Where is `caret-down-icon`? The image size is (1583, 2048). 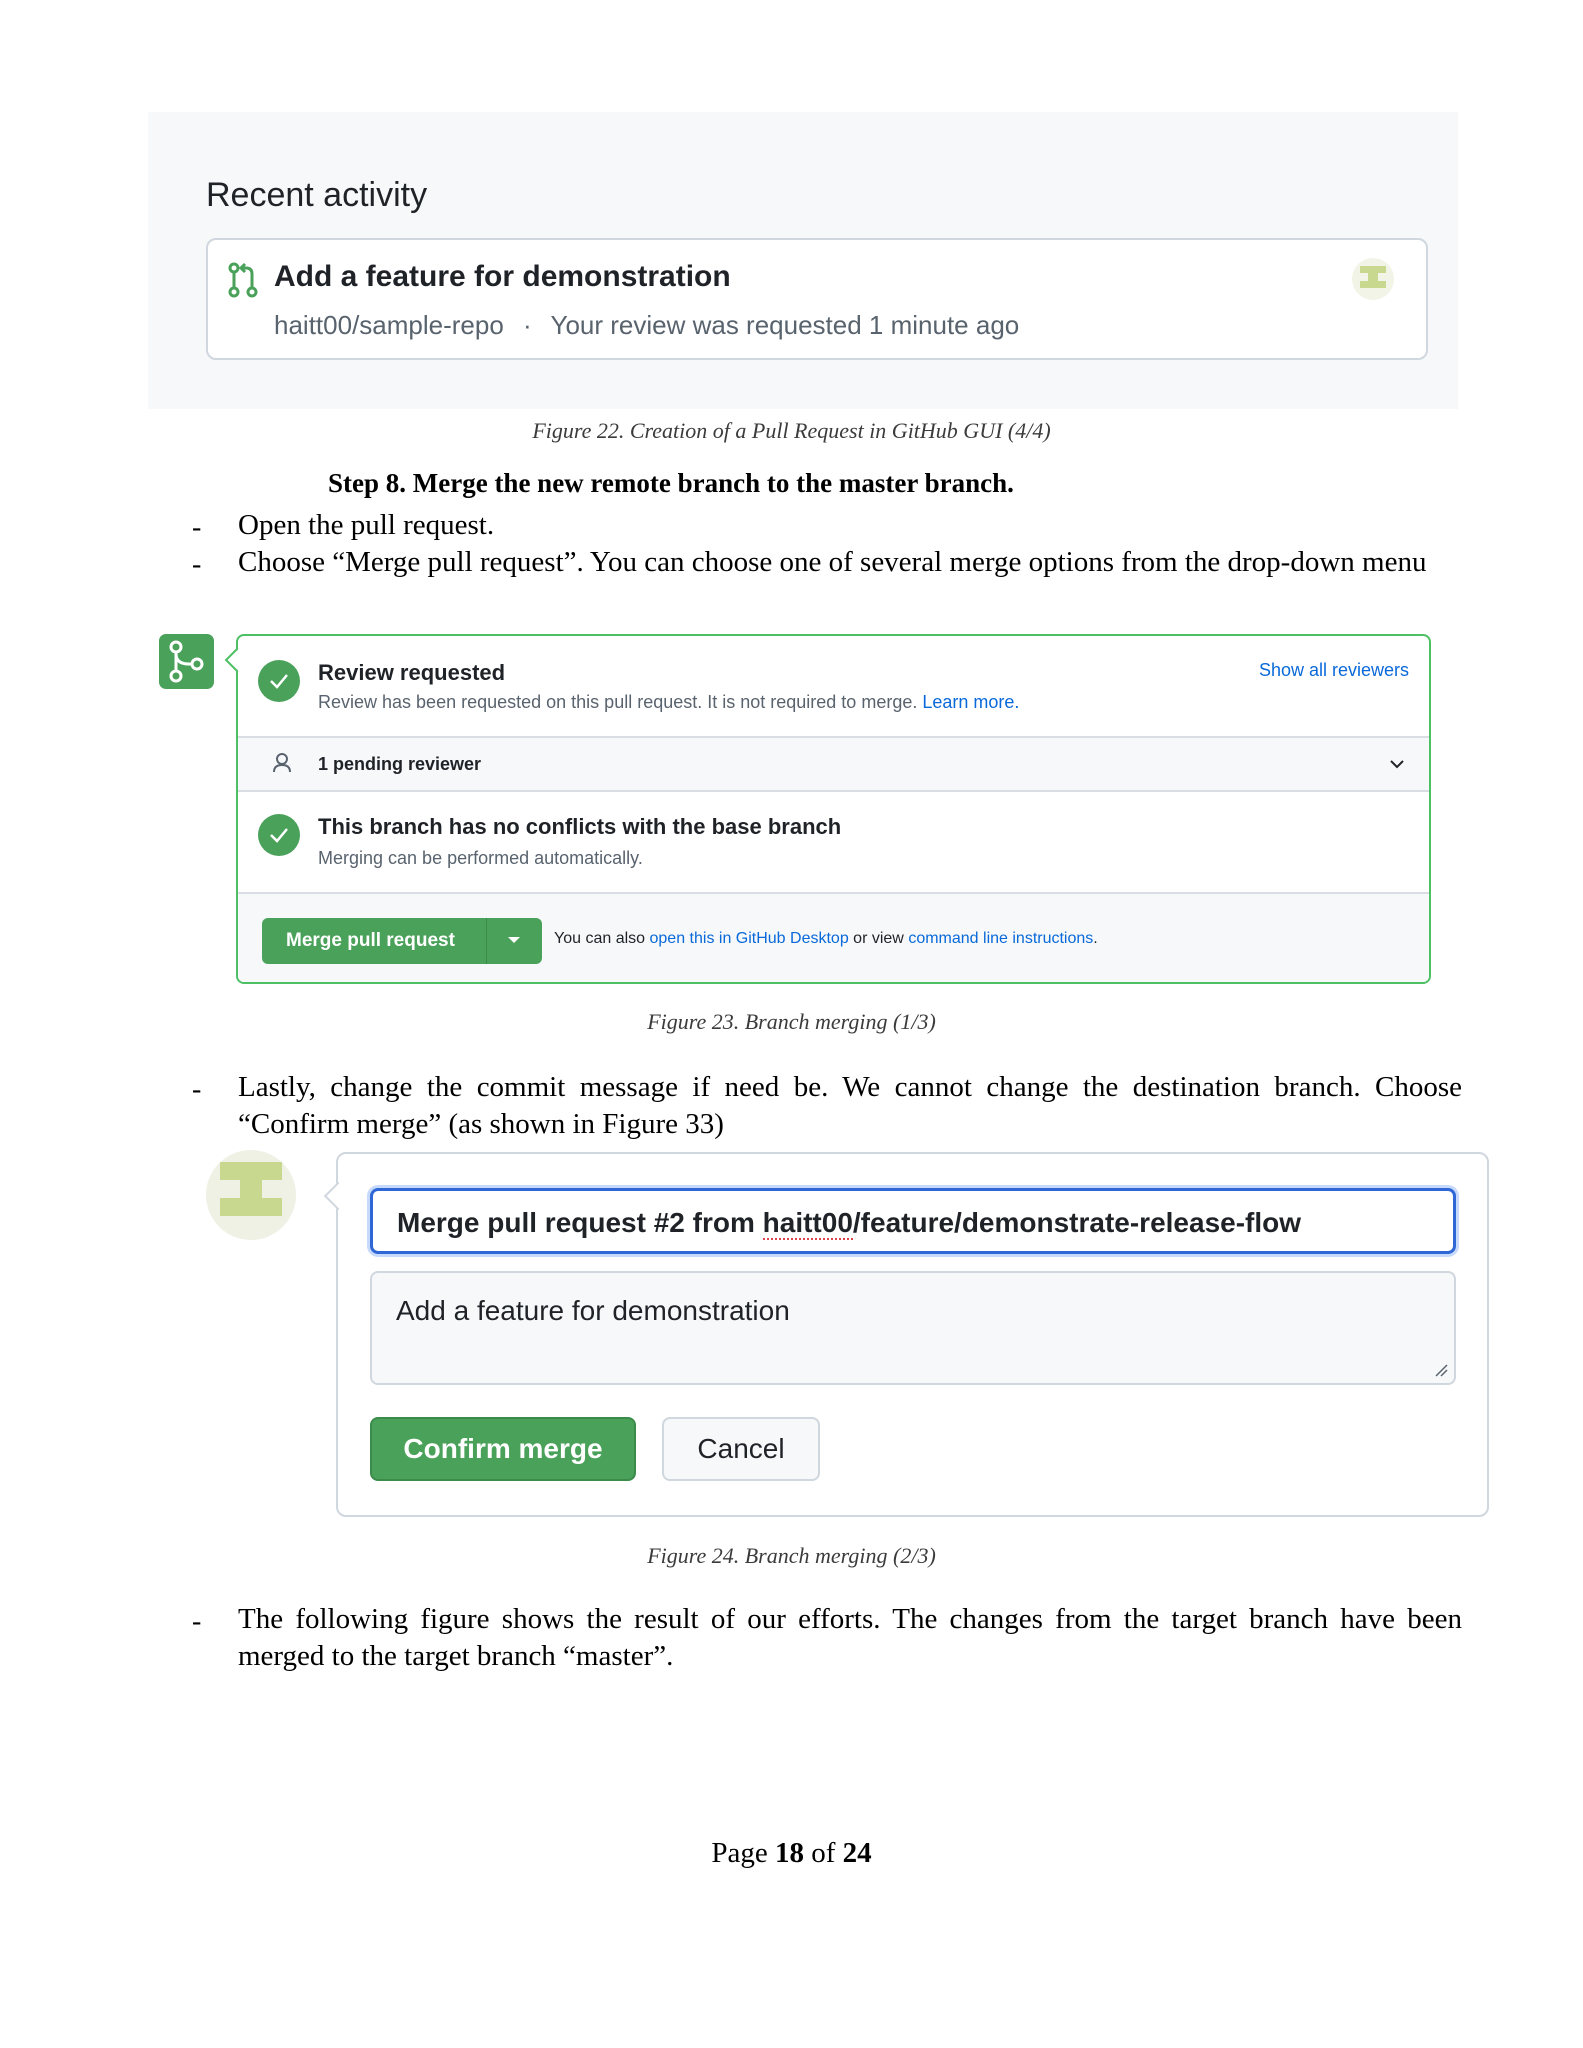
caret-down-icon is located at coordinates (514, 940).